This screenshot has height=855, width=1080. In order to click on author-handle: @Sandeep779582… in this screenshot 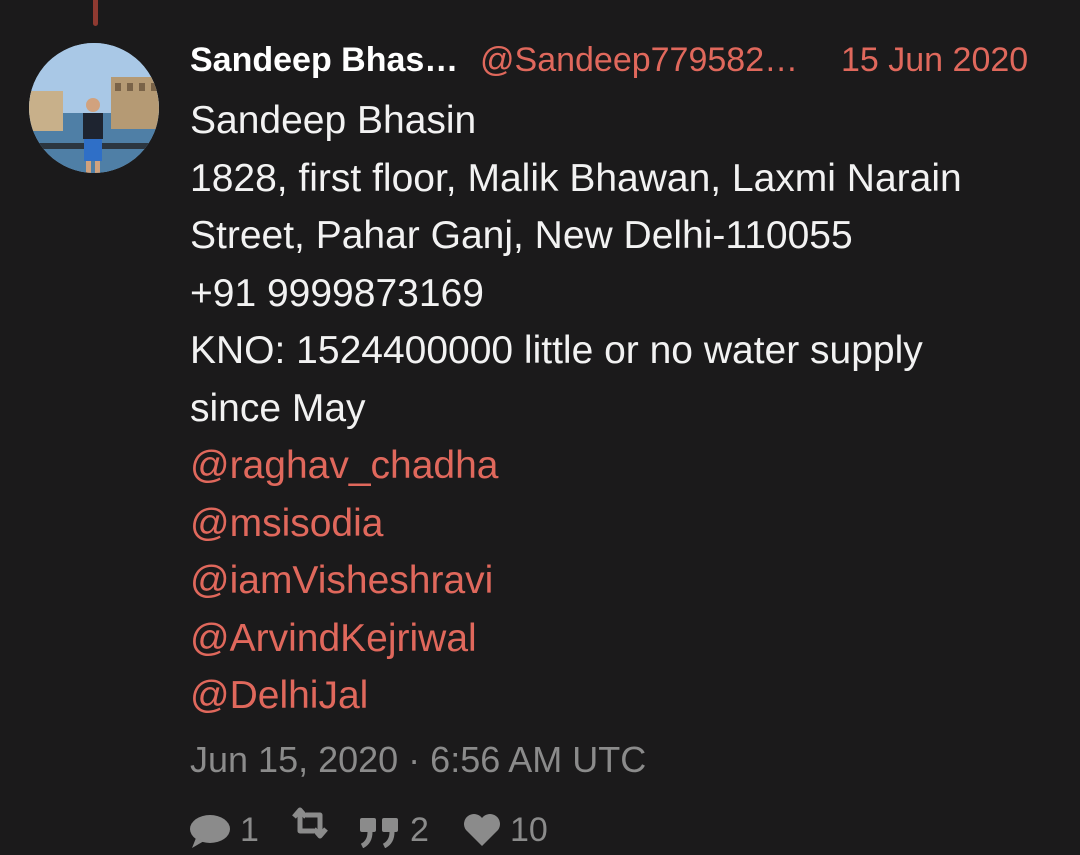, I will do `click(639, 60)`.